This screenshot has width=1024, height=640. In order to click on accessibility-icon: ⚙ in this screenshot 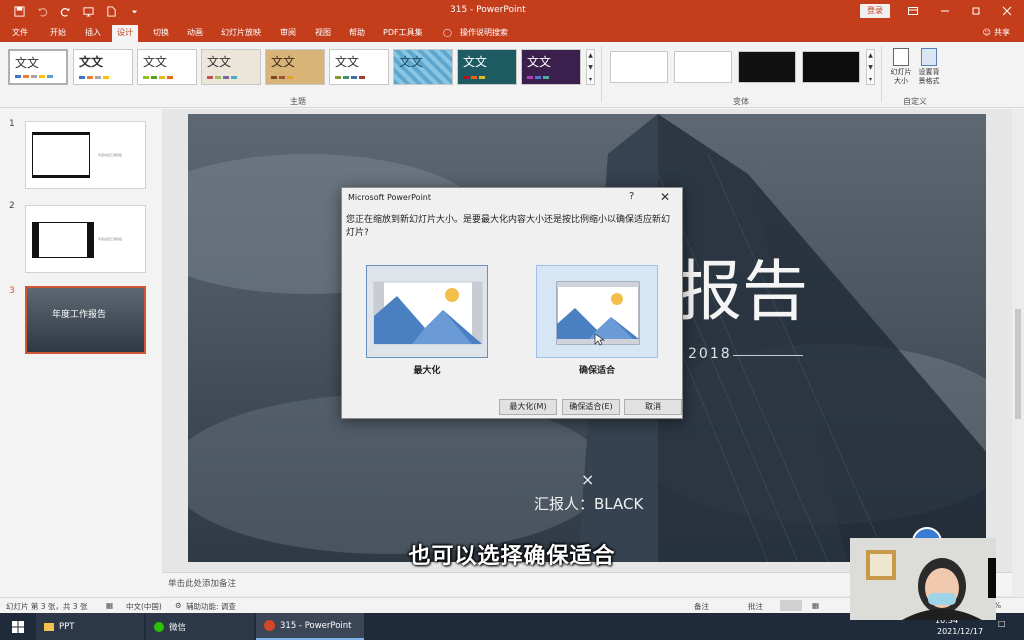, I will do `click(178, 605)`.